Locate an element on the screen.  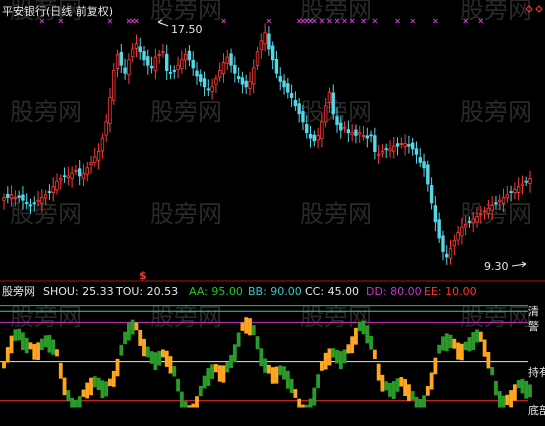
indicator-name: 股旁网 is located at coordinates (18, 291).